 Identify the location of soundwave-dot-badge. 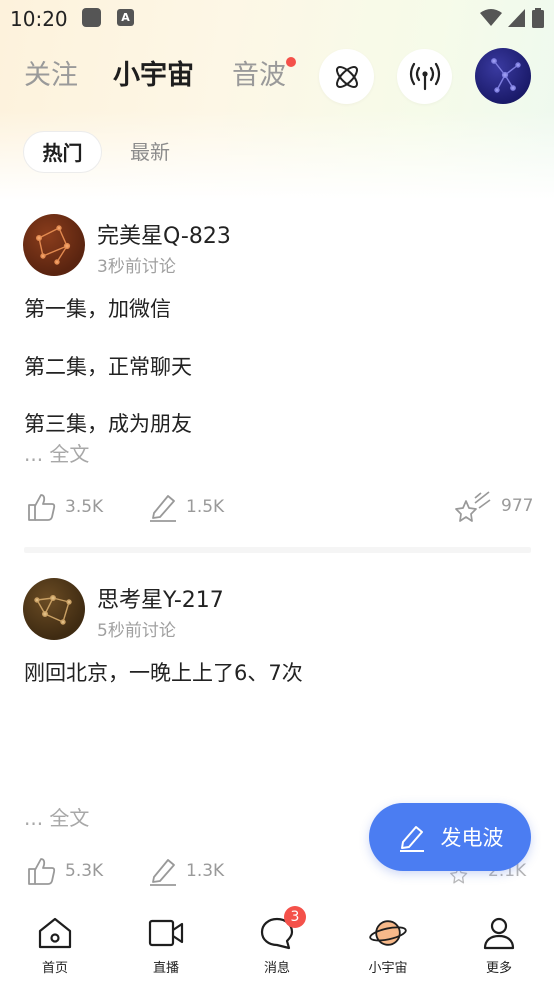
(291, 62).